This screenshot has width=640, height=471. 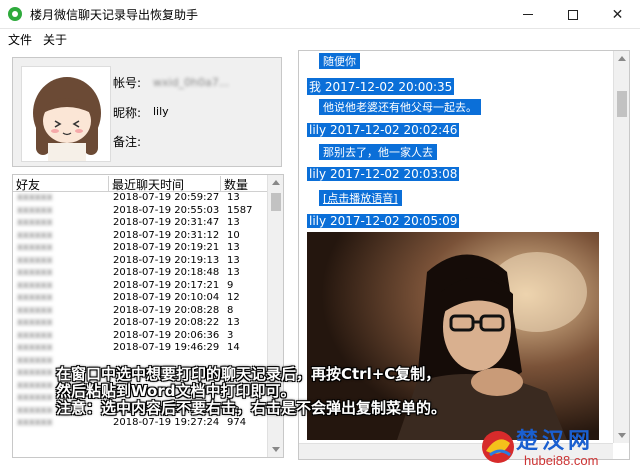 I want to click on table-row: xxxxxx 2018-07-19 20:19:21 13, so click(x=141, y=248).